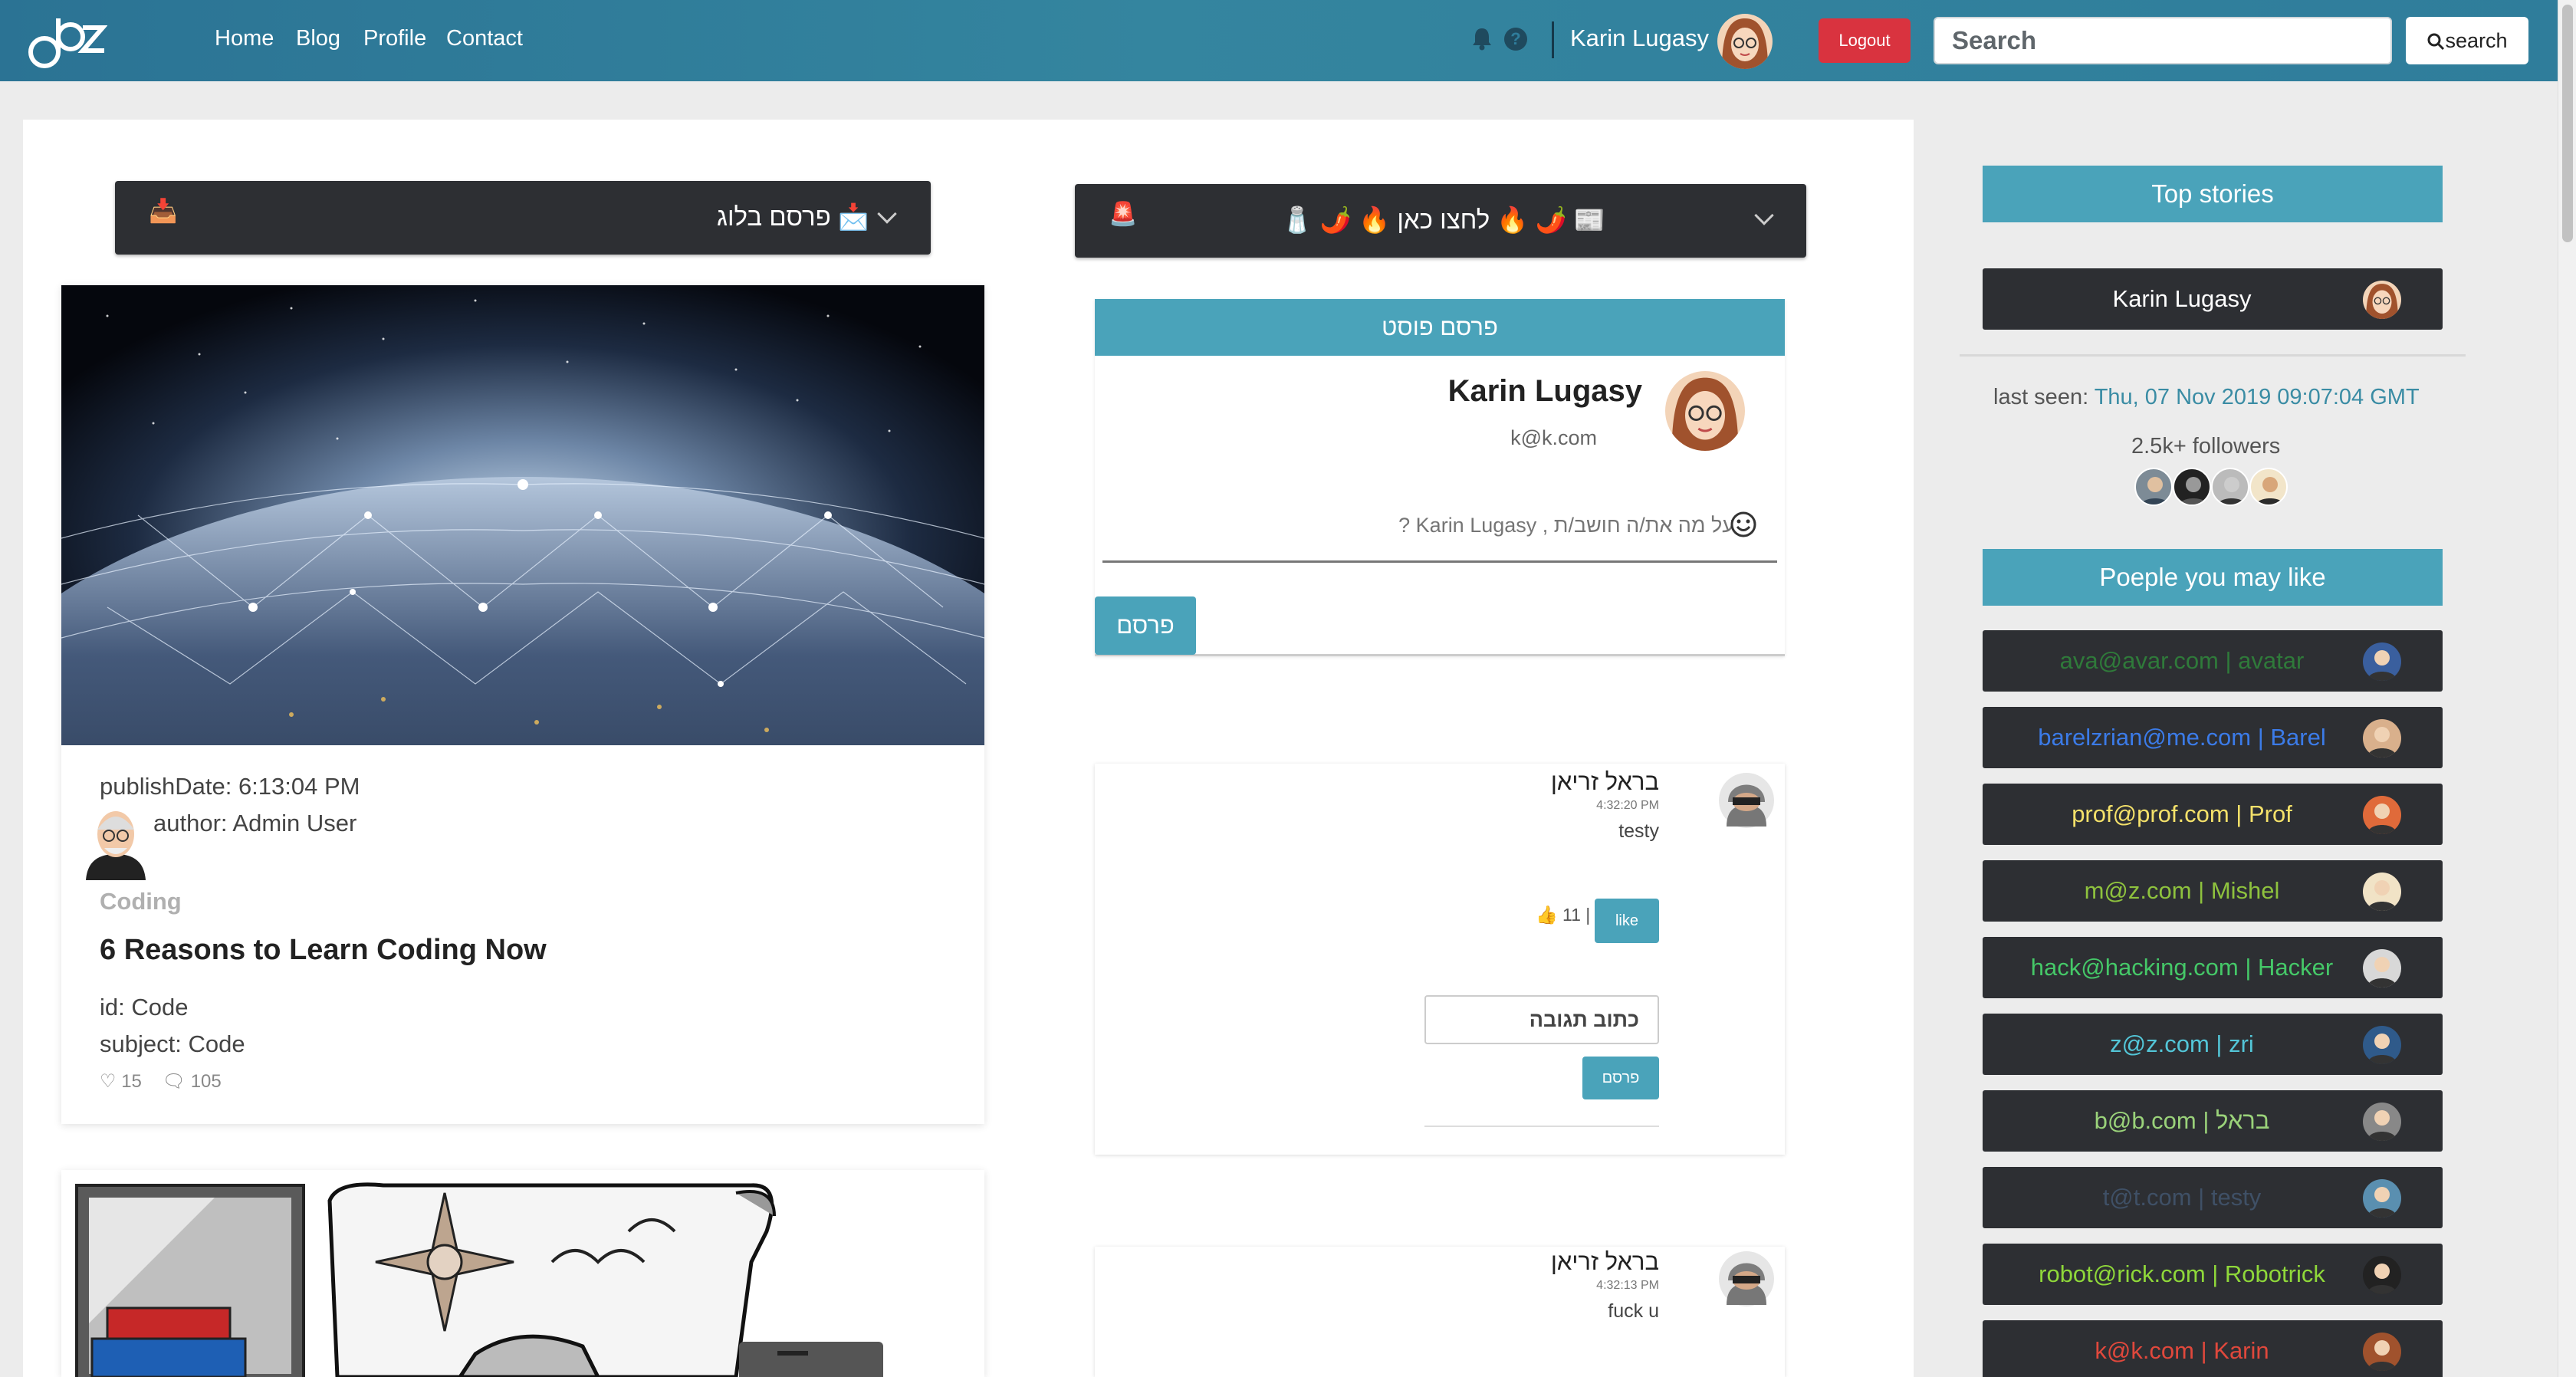 The height and width of the screenshot is (1377, 2576). What do you see at coordinates (2213, 1121) in the screenshot?
I see `person-item: b@b.com | בראל` at bounding box center [2213, 1121].